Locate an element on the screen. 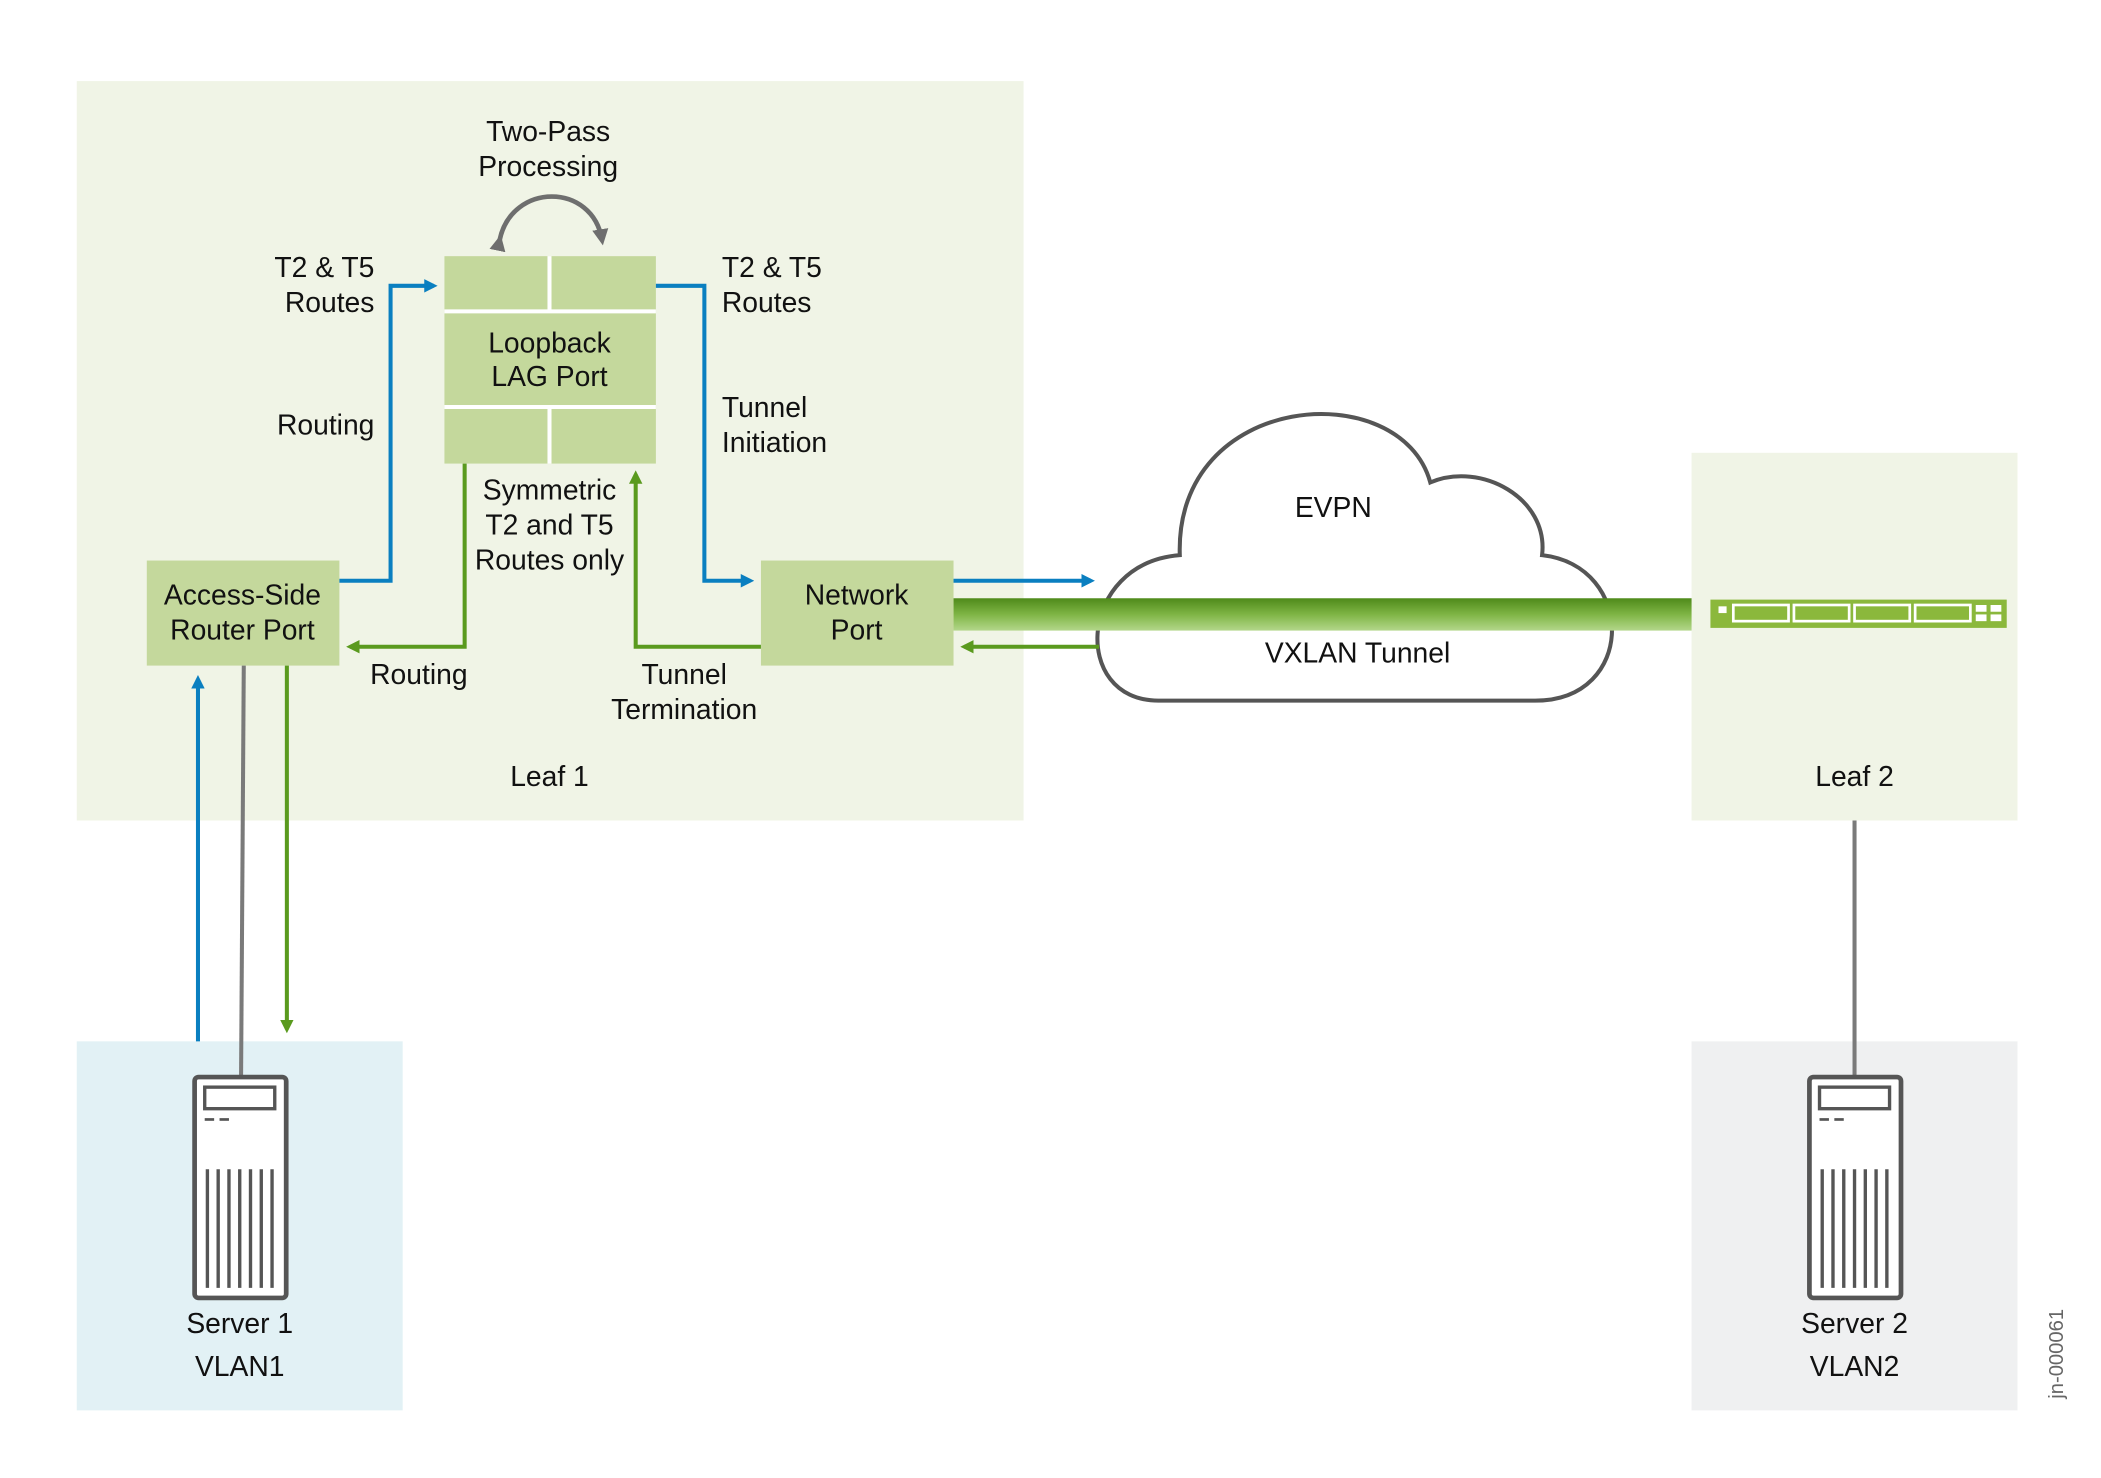 The width and height of the screenshot is (2101, 1478). server2-vlan-label: VLAN2 is located at coordinates (1855, 1366).